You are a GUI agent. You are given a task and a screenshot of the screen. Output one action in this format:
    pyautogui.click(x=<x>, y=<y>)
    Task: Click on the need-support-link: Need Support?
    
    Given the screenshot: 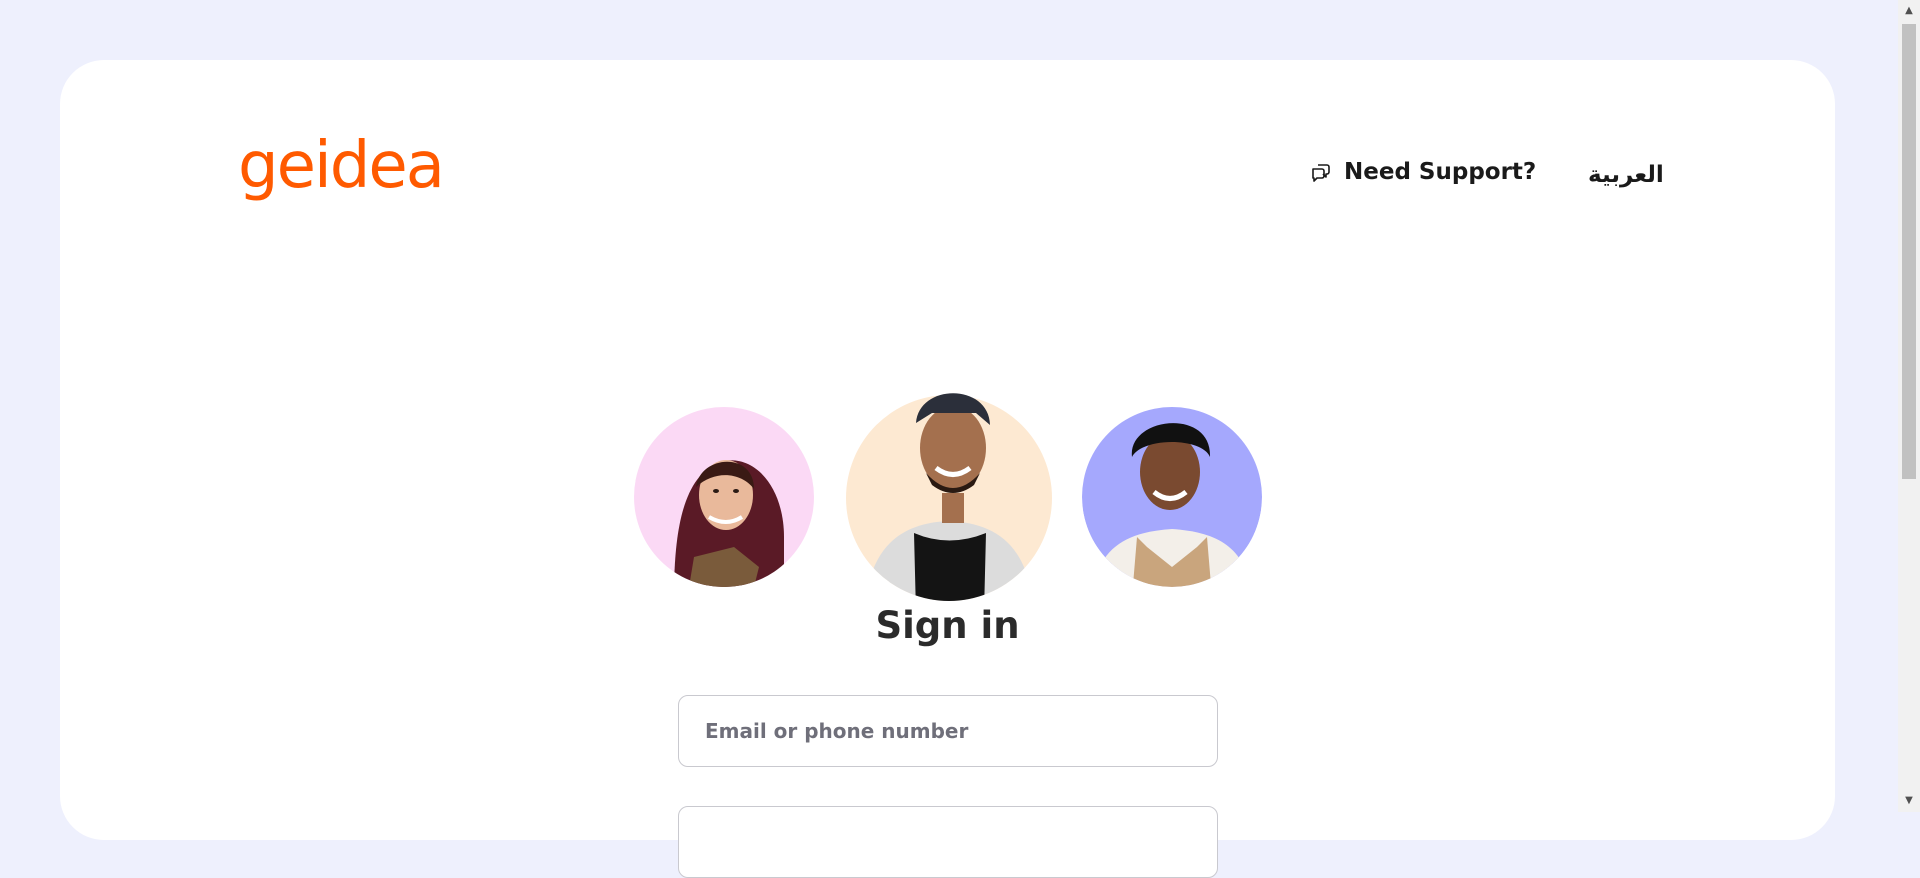 What is the action you would take?
    pyautogui.click(x=1423, y=172)
    